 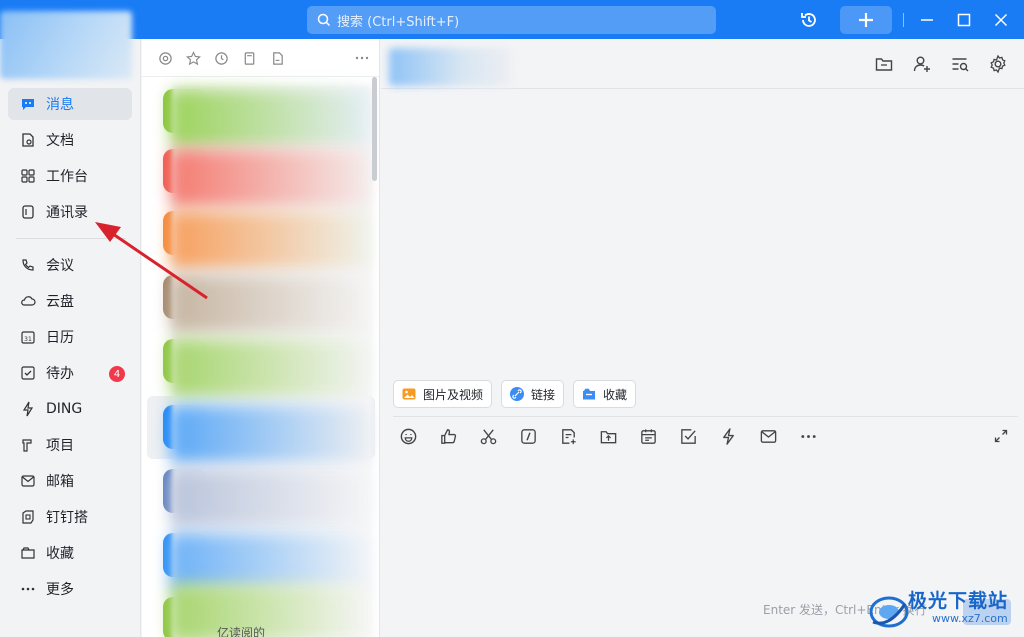 I want to click on collection-icon, so click(x=589, y=394).